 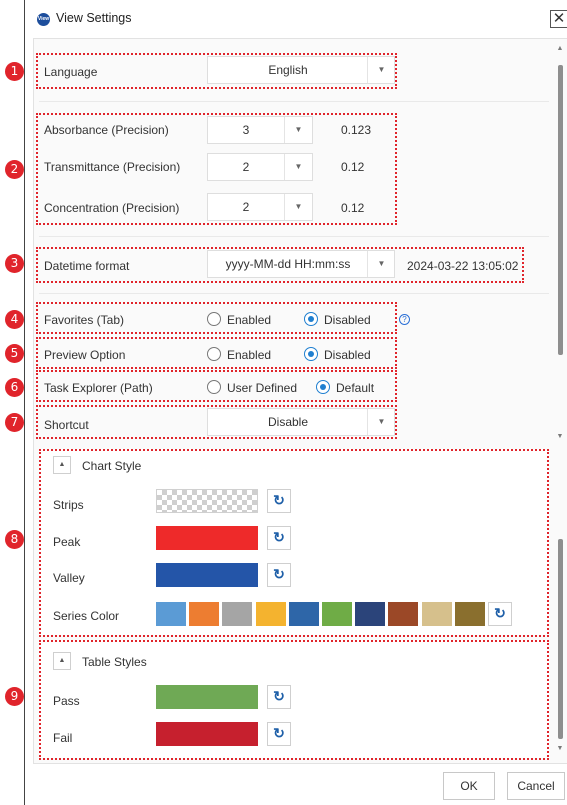 I want to click on preview-option-label: Preview Option, so click(x=85, y=355).